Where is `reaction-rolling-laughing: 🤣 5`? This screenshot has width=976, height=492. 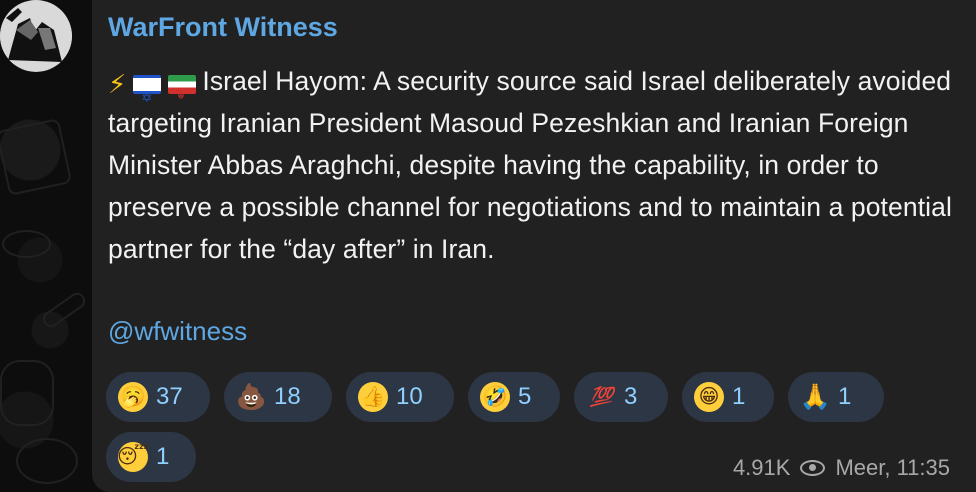
reaction-rolling-laughing: 🤣 5 is located at coordinates (514, 397).